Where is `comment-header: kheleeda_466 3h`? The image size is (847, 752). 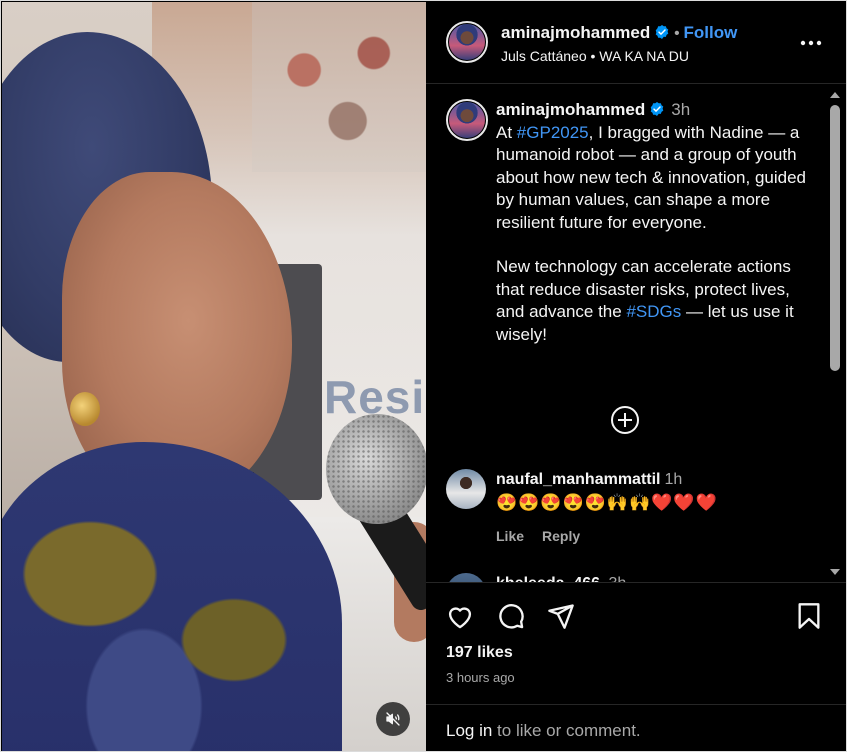
comment-header: kheleeda_466 3h is located at coordinates (561, 578).